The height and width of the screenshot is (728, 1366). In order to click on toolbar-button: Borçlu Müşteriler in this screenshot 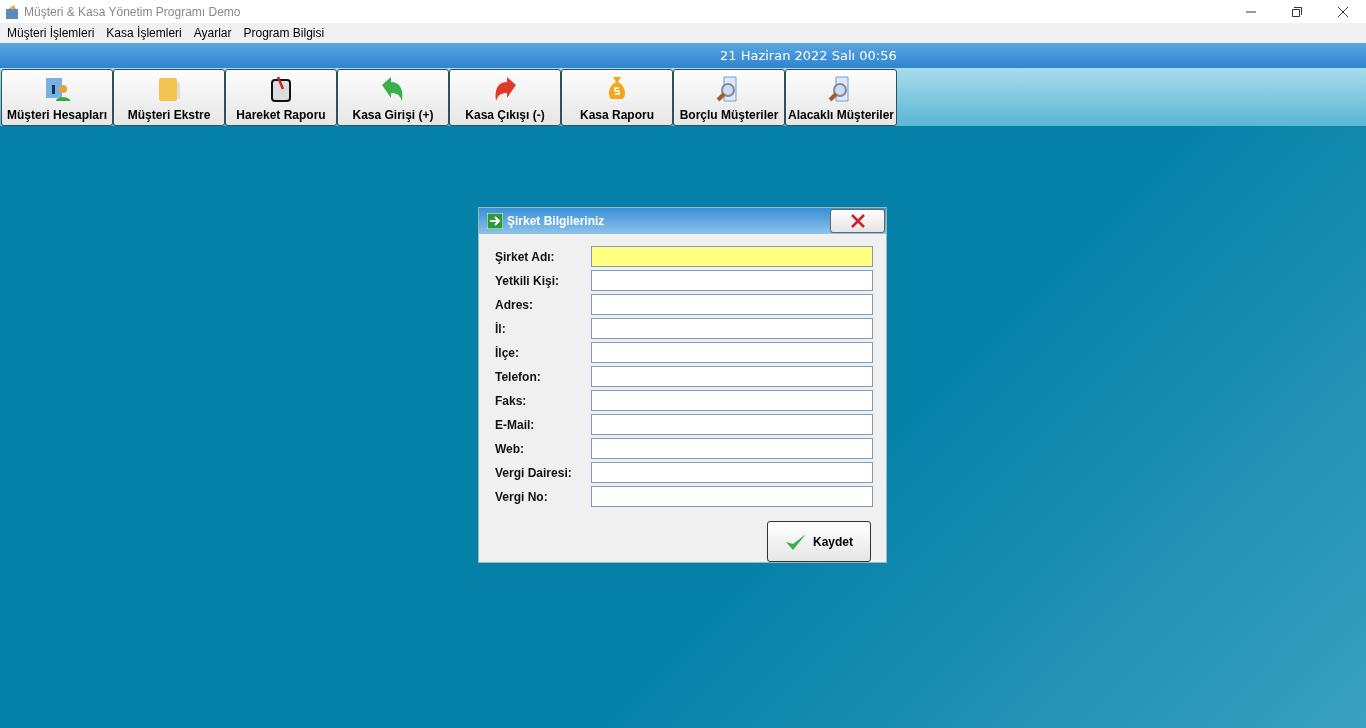, I will do `click(729, 97)`.